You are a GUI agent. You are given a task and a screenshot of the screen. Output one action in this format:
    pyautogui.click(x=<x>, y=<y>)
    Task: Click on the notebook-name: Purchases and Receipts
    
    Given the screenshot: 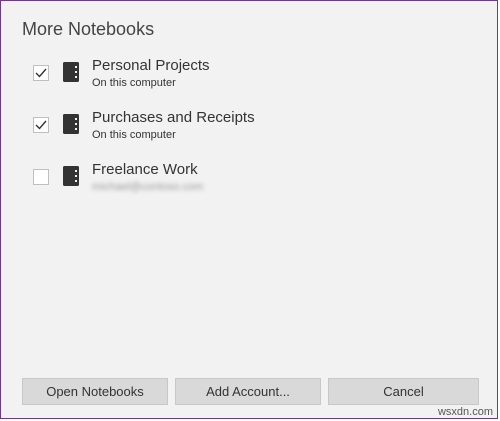 What is the action you would take?
    pyautogui.click(x=173, y=117)
    